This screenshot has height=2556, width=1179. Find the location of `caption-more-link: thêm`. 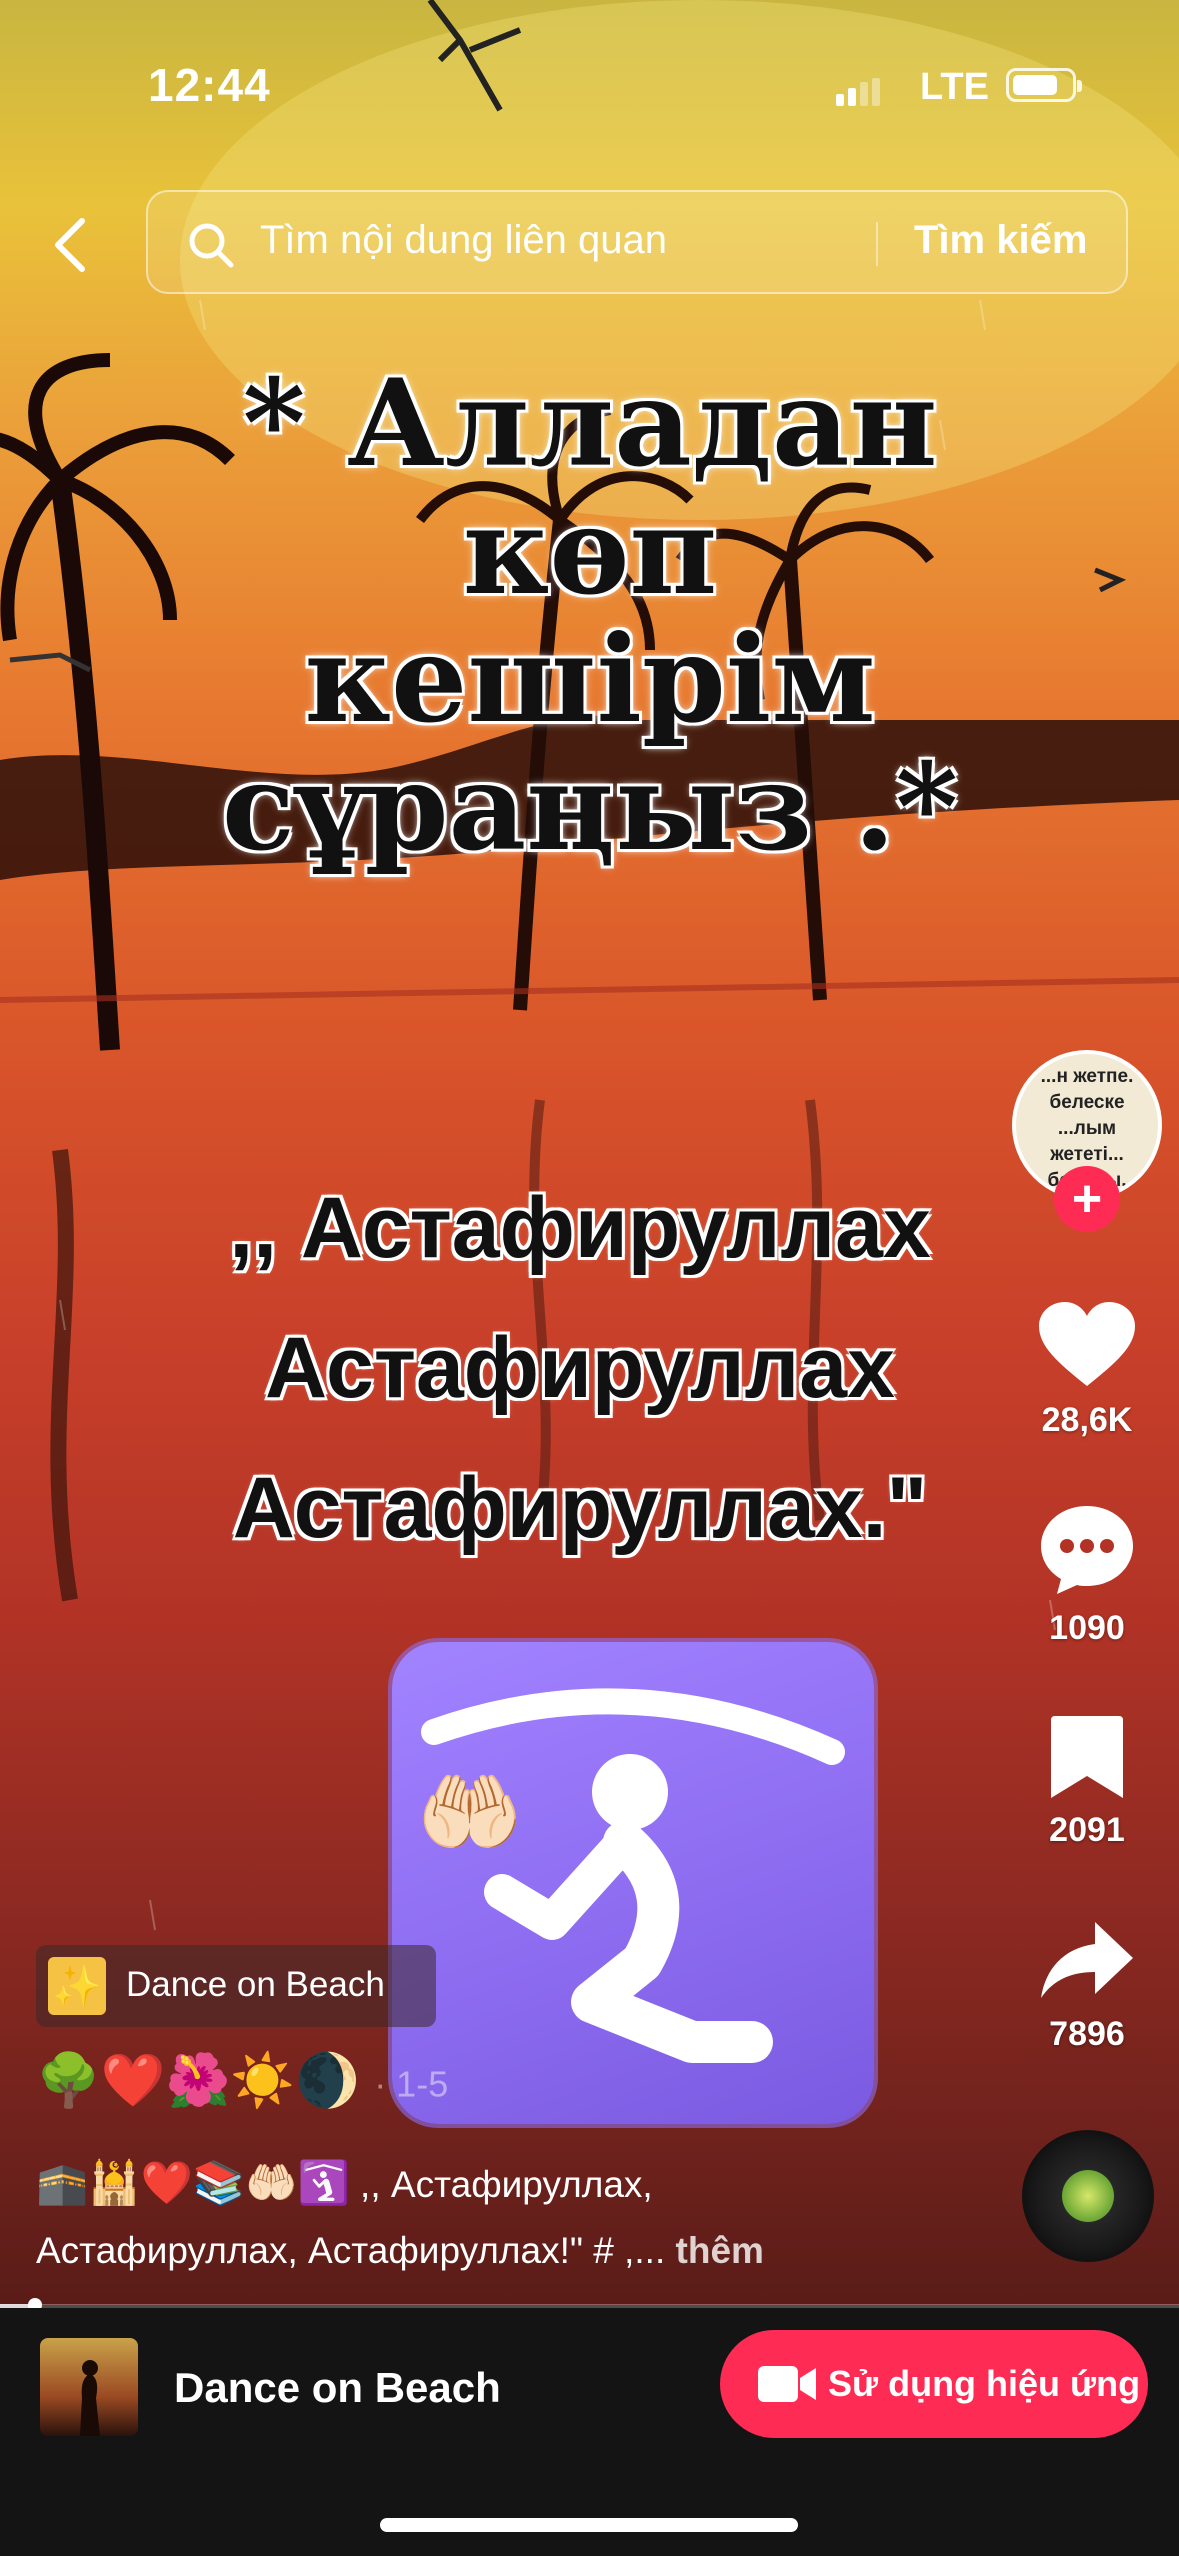

caption-more-link: thêm is located at coordinates (720, 2250).